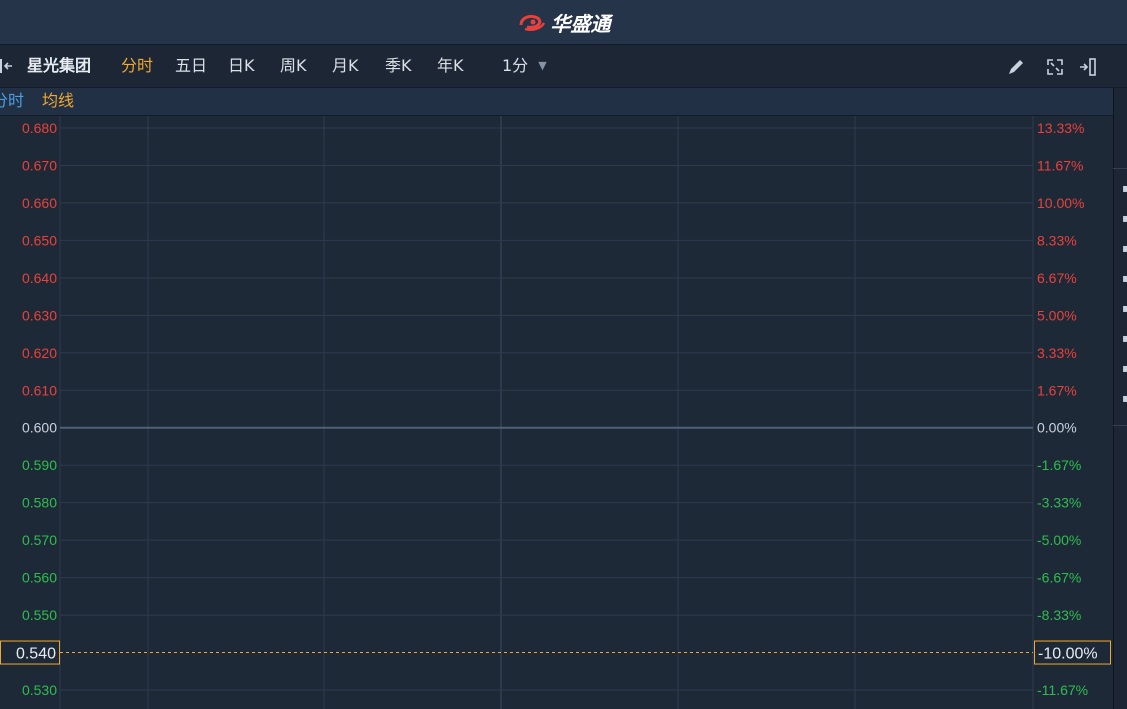  What do you see at coordinates (1057, 240) in the screenshot?
I see `y-tick-percent-label: 8.33%` at bounding box center [1057, 240].